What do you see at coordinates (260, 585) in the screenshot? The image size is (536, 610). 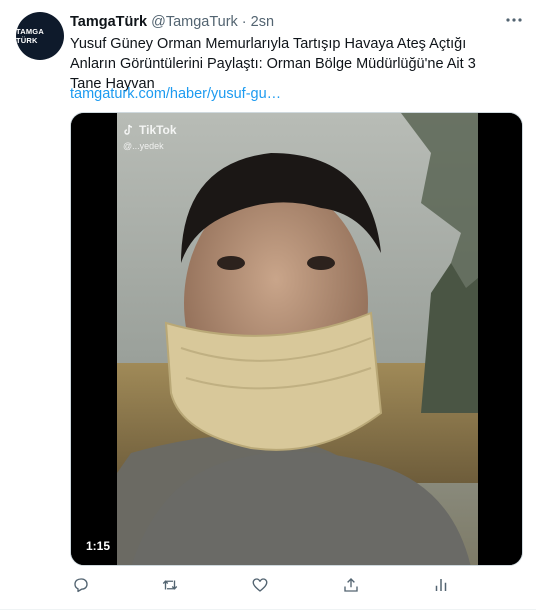 I see `like-icon` at bounding box center [260, 585].